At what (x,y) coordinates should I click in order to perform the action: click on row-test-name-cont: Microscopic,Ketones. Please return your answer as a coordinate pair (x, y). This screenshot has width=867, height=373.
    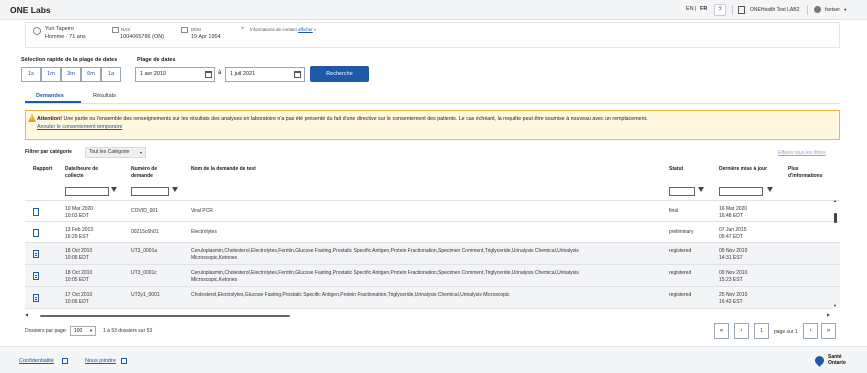
    Looking at the image, I should click on (214, 257).